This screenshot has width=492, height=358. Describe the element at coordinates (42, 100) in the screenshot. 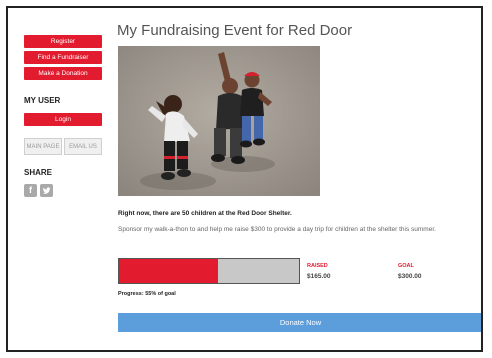

I see `my-user-heading: MY USER` at that location.